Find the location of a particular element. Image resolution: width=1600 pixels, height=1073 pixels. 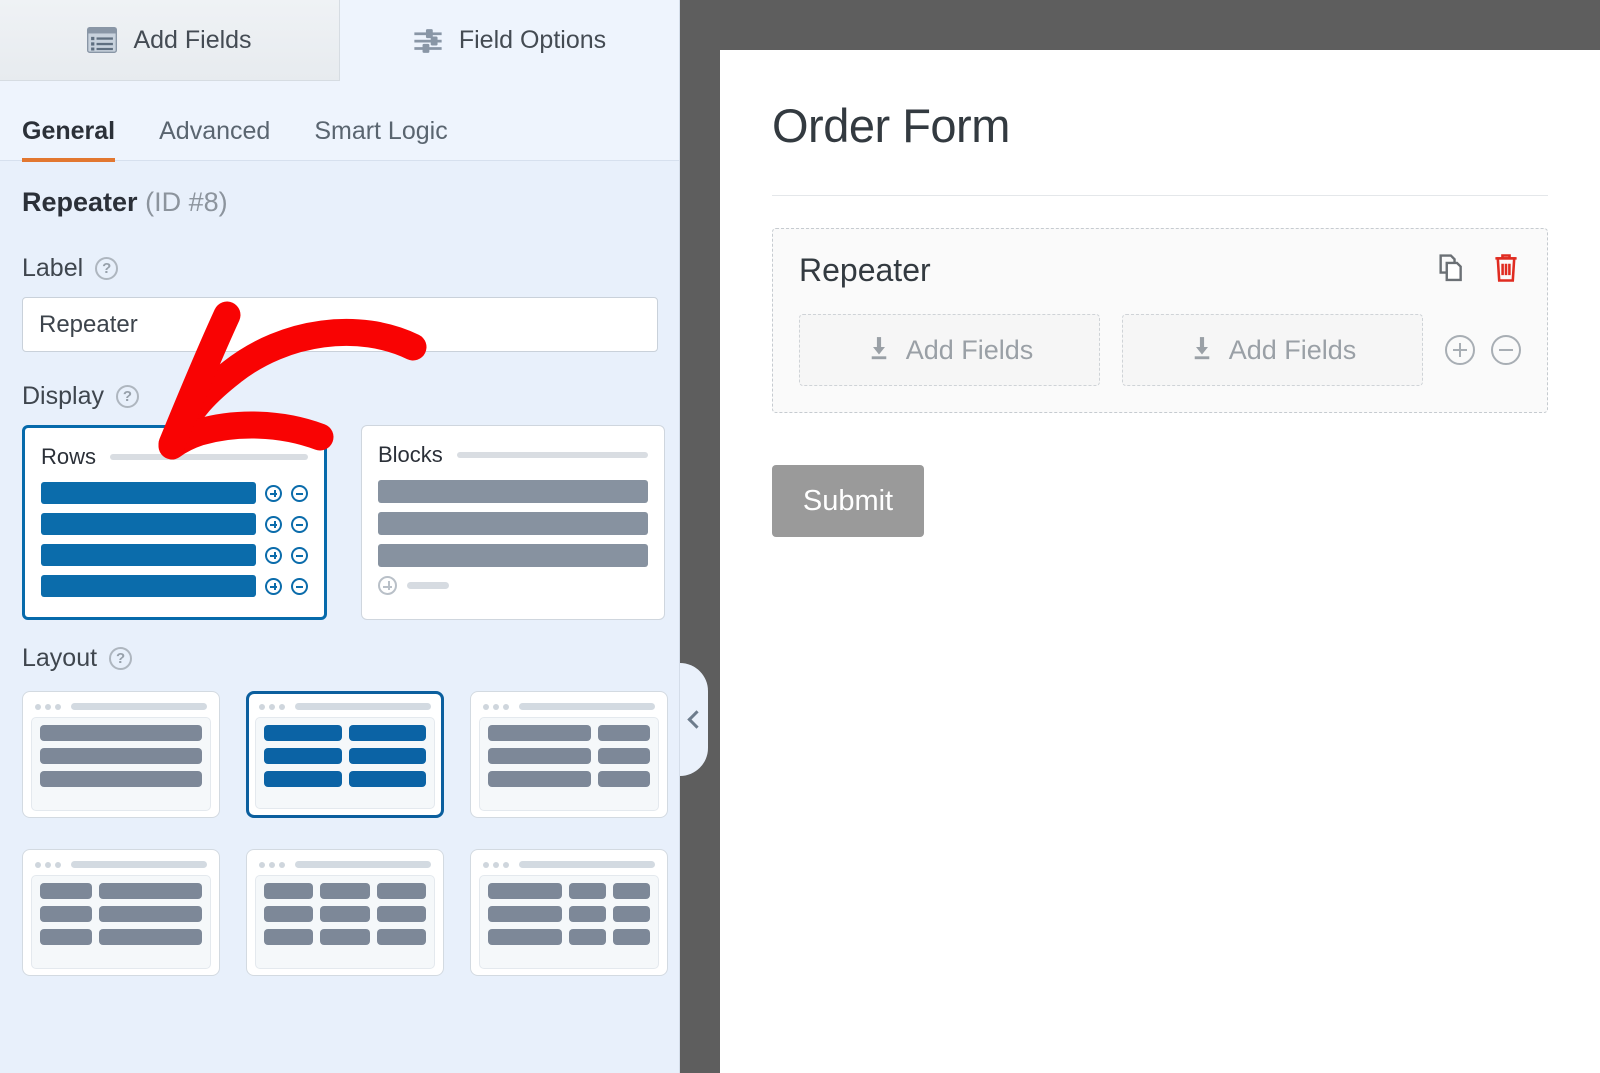

repeater-field-label: Repeater is located at coordinates (865, 270).